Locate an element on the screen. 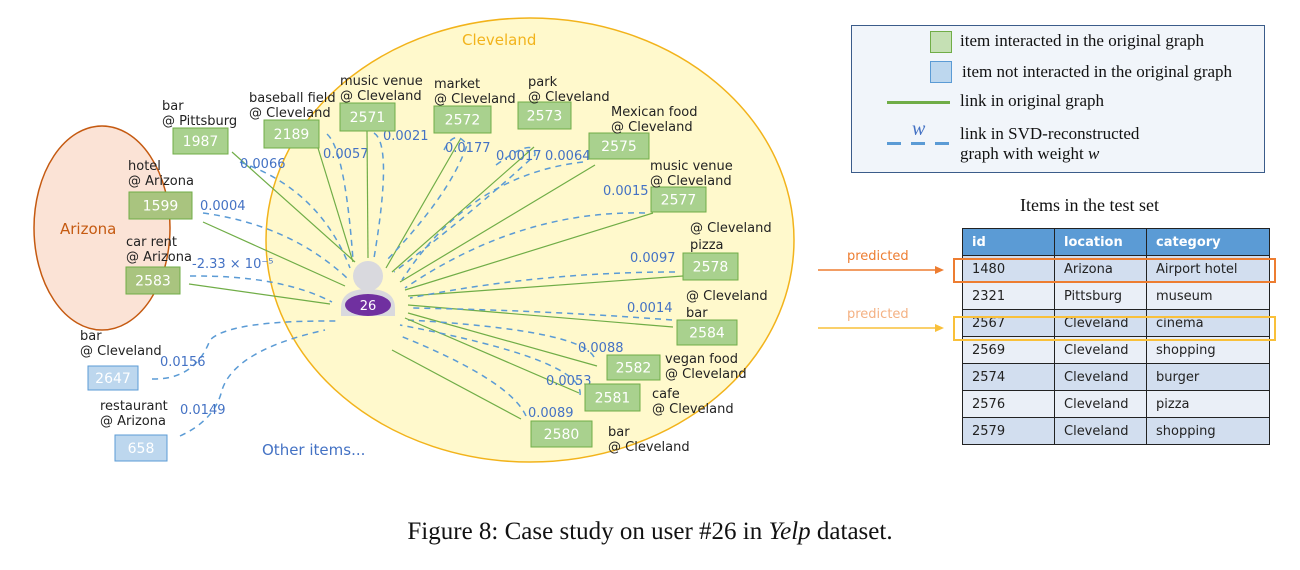  legend-interacted-label: item interacted in the original graph is located at coordinates (1082, 40).